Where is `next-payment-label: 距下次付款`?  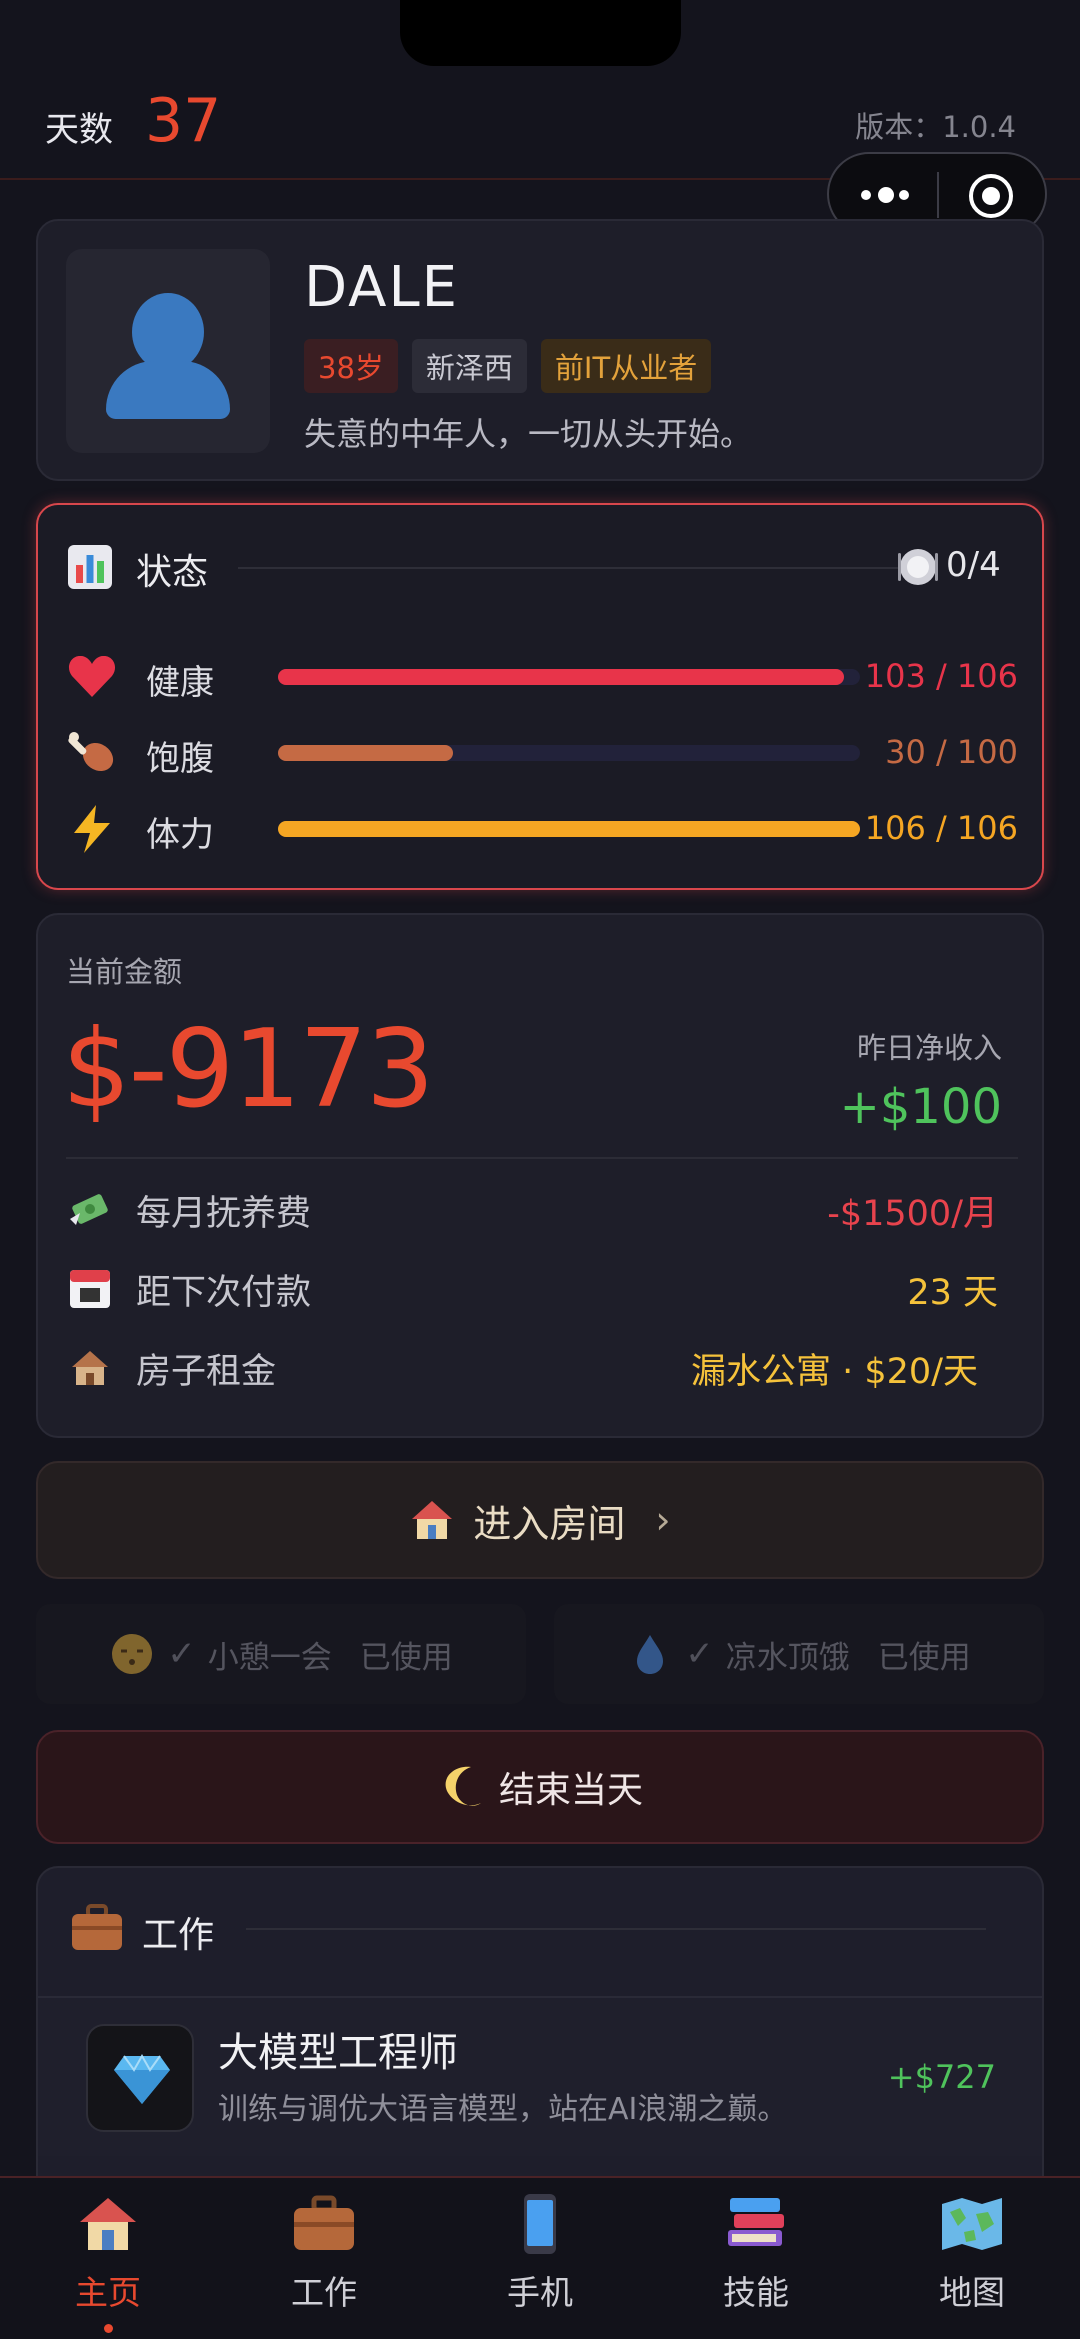 next-payment-label: 距下次付款 is located at coordinates (224, 1293).